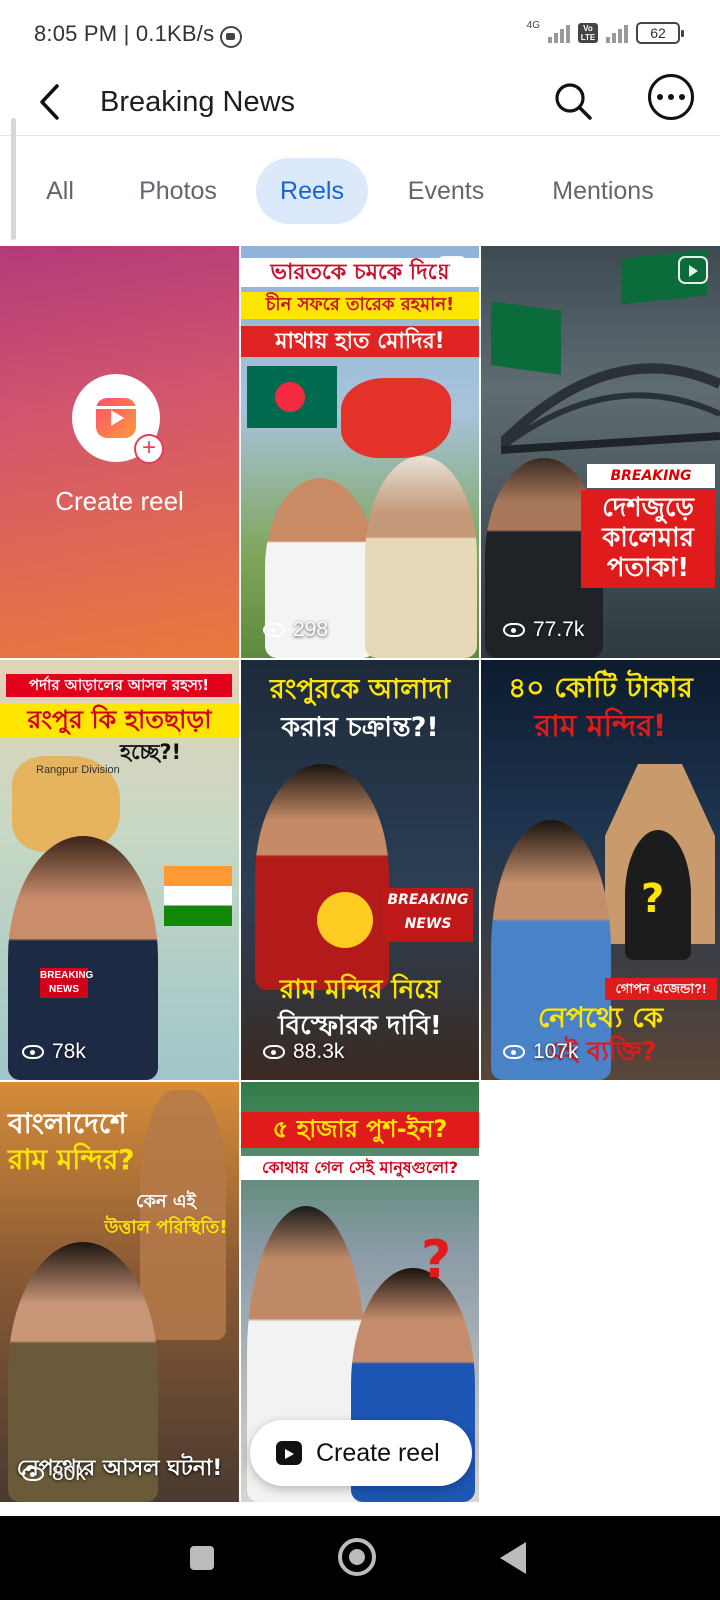 The height and width of the screenshot is (1600, 720). Describe the element at coordinates (660, 33) in the screenshot. I see `battery-icon: 62` at that location.